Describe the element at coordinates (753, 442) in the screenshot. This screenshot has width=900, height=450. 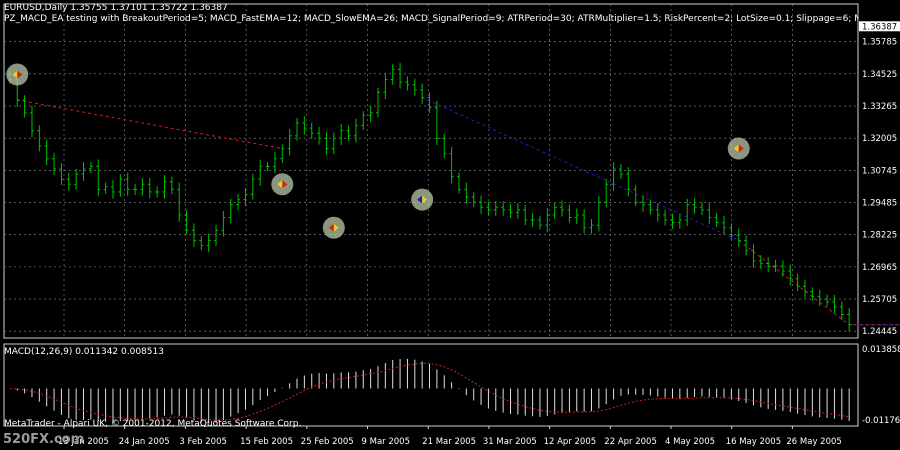
I see `date-tick-label: 16 May 2005` at that location.